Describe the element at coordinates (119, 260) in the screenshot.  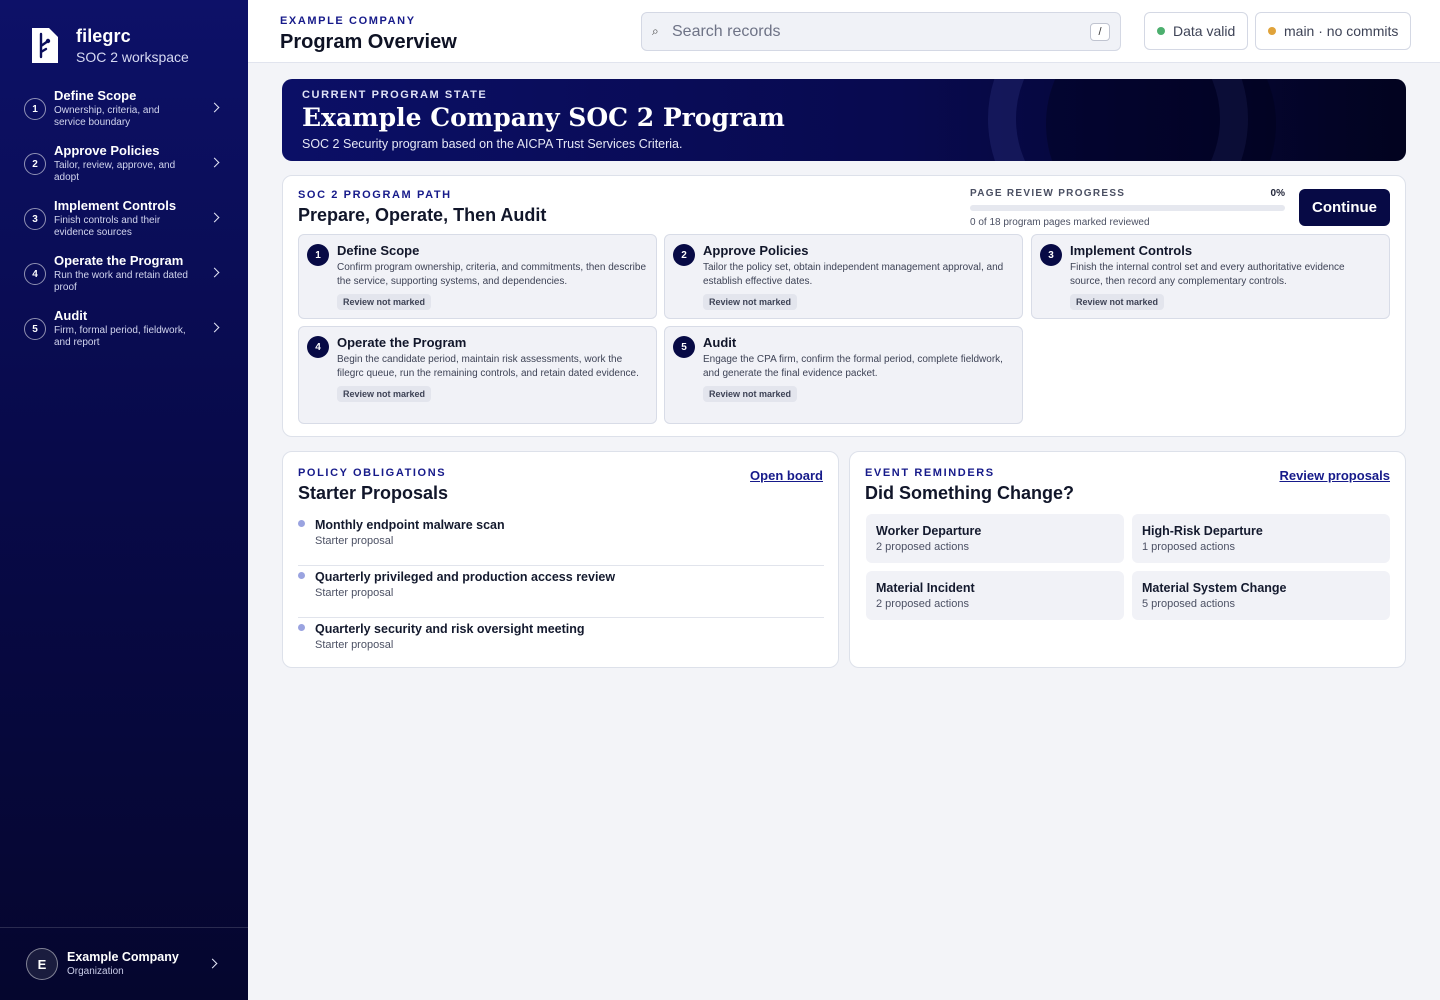
I see `sidebar-item-title: Operate the Program` at that location.